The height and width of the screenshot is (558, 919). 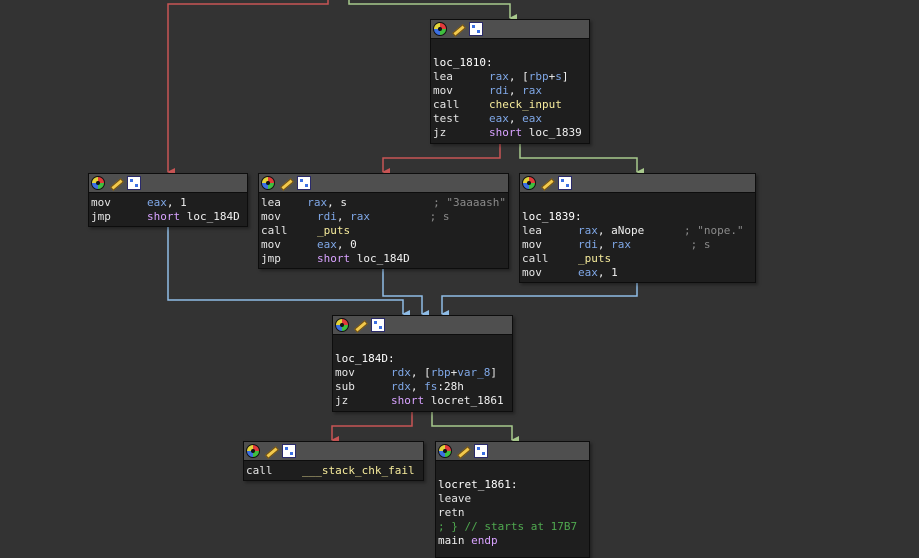 I want to click on code-label: loc_1810:, so click(x=510, y=63).